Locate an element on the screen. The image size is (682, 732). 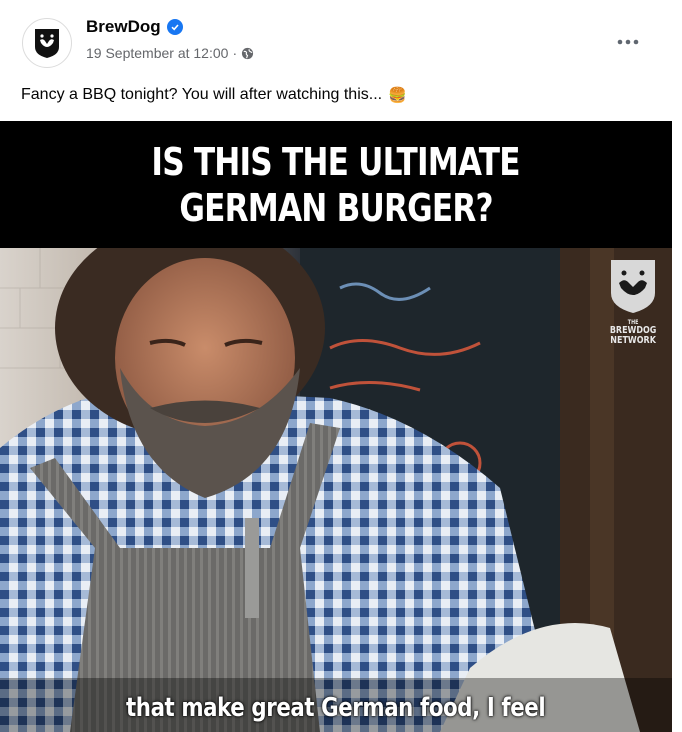
feed-gutter is located at coordinates (677, 426).